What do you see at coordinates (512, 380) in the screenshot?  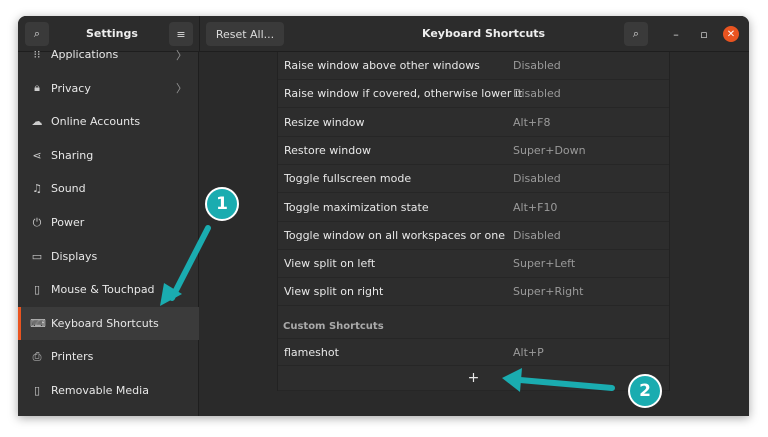 I see `arrow-2-head` at bounding box center [512, 380].